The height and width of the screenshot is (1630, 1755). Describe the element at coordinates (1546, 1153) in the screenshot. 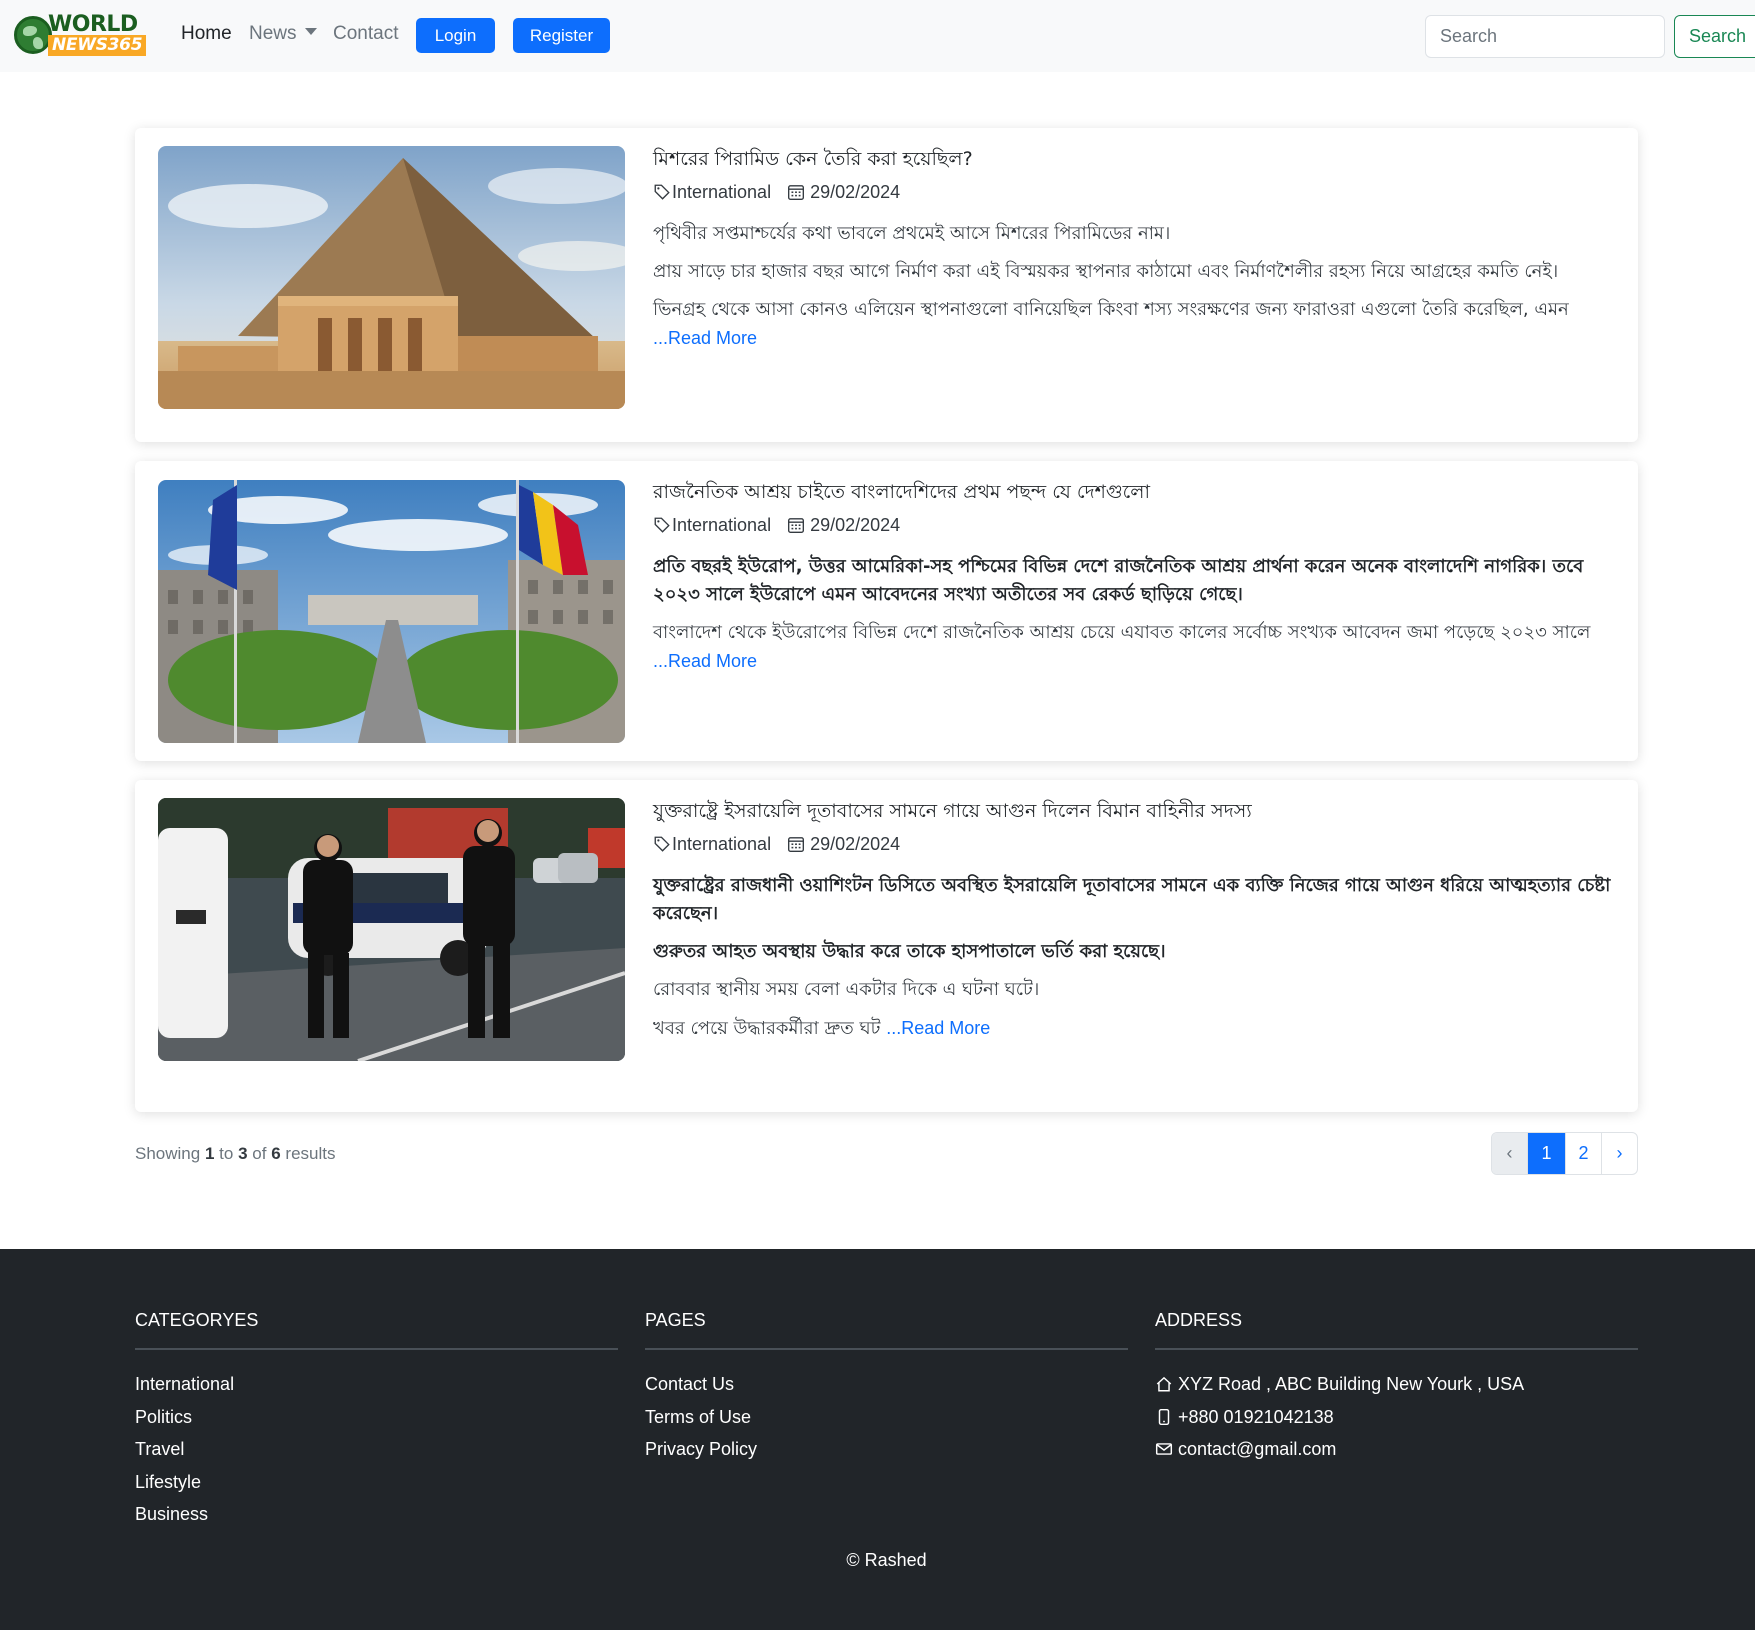

I see `pagination-page-1: 1` at that location.